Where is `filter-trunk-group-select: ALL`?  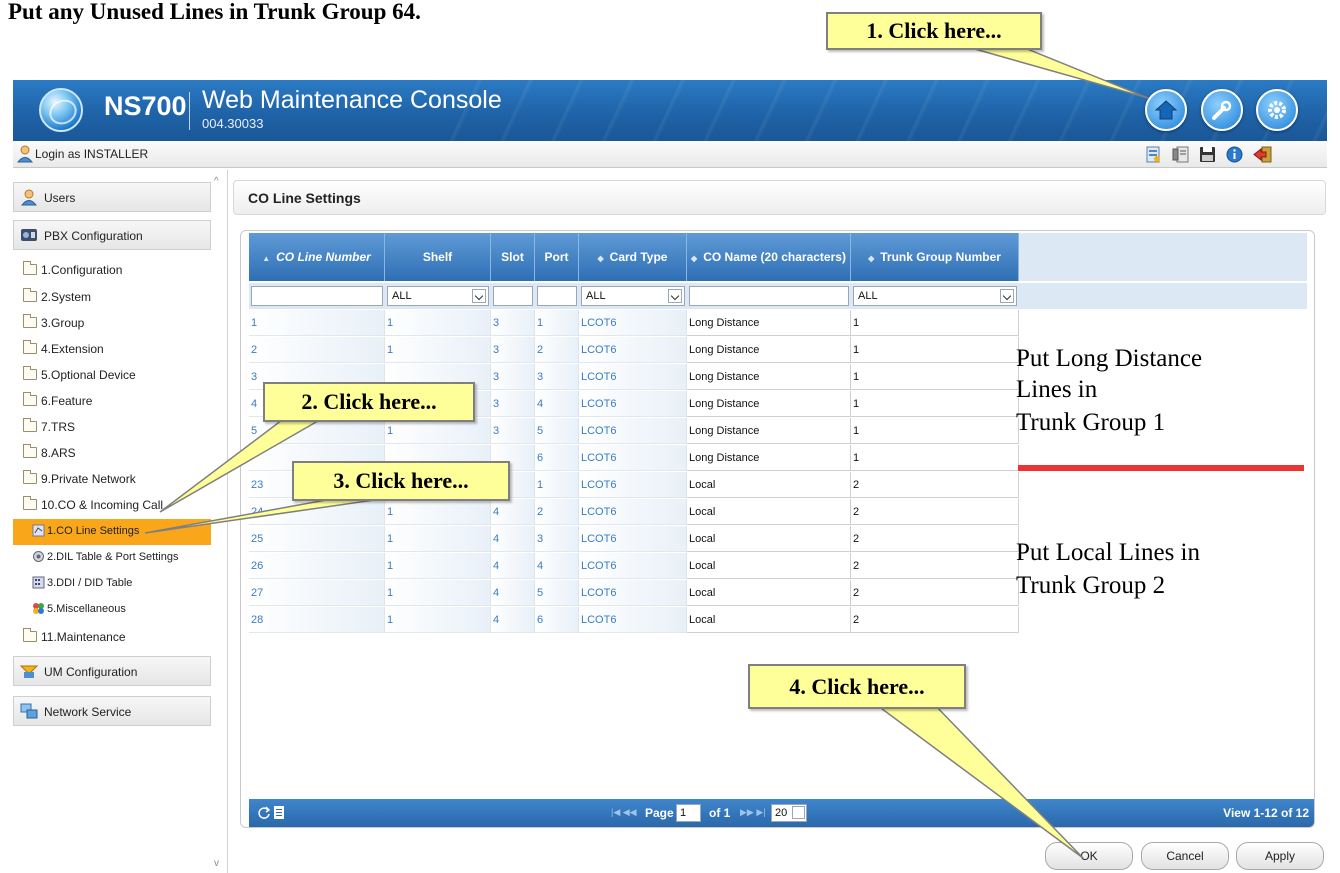
filter-trunk-group-select: ALL is located at coordinates (935, 296).